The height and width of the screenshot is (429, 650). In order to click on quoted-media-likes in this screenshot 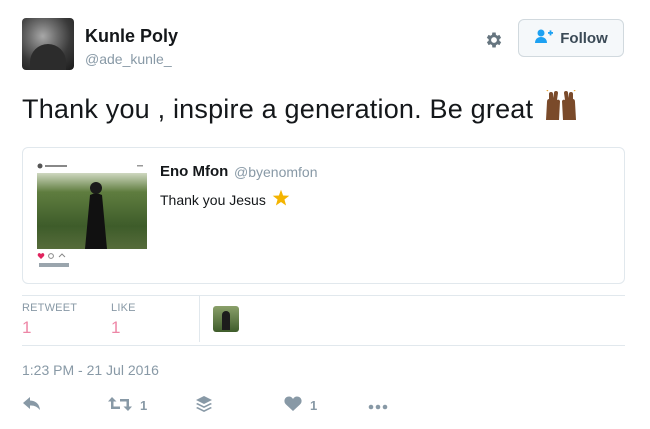, I will do `click(54, 265)`.